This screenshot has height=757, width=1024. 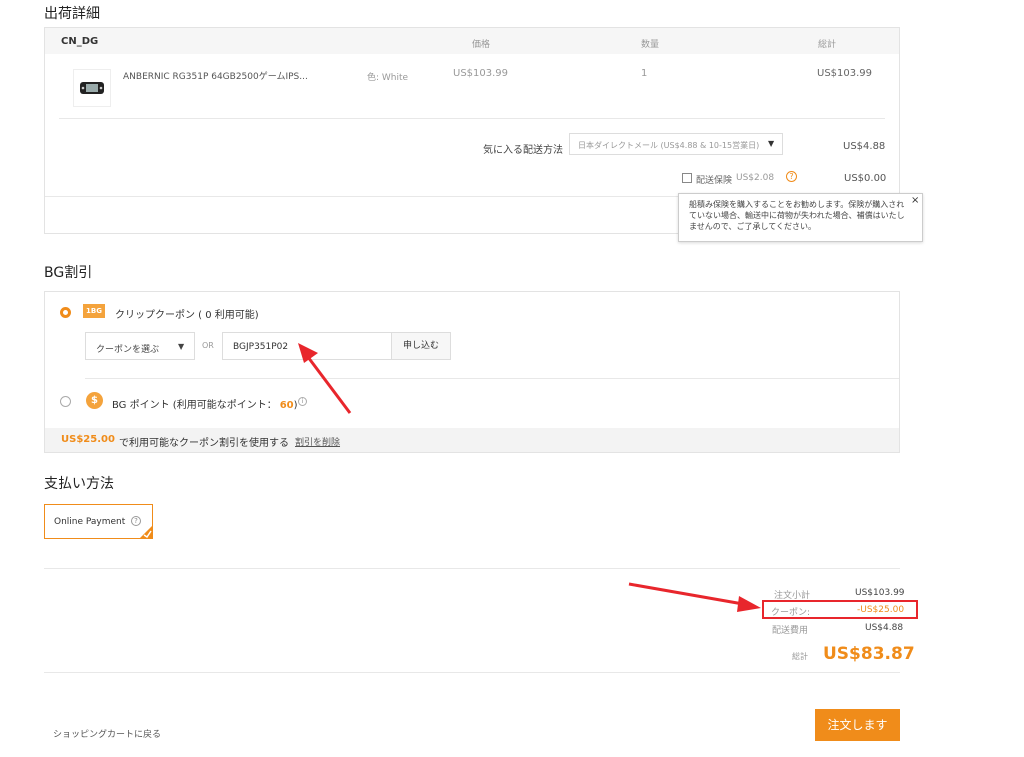 What do you see at coordinates (880, 593) in the screenshot?
I see `subtotal-value: US$103.99` at bounding box center [880, 593].